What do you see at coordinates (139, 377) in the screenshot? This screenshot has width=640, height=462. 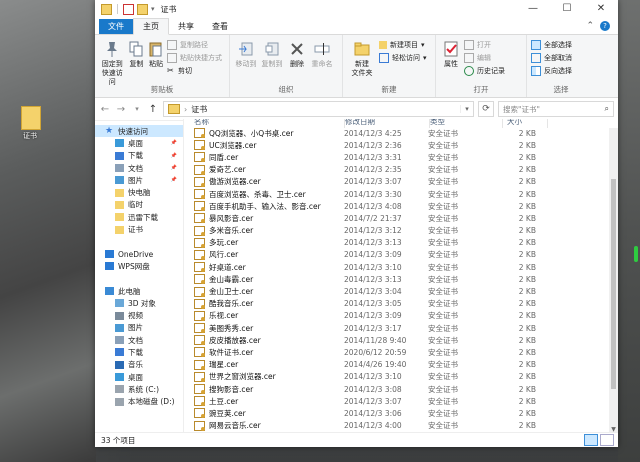 I see `nav-item: 桌面` at bounding box center [139, 377].